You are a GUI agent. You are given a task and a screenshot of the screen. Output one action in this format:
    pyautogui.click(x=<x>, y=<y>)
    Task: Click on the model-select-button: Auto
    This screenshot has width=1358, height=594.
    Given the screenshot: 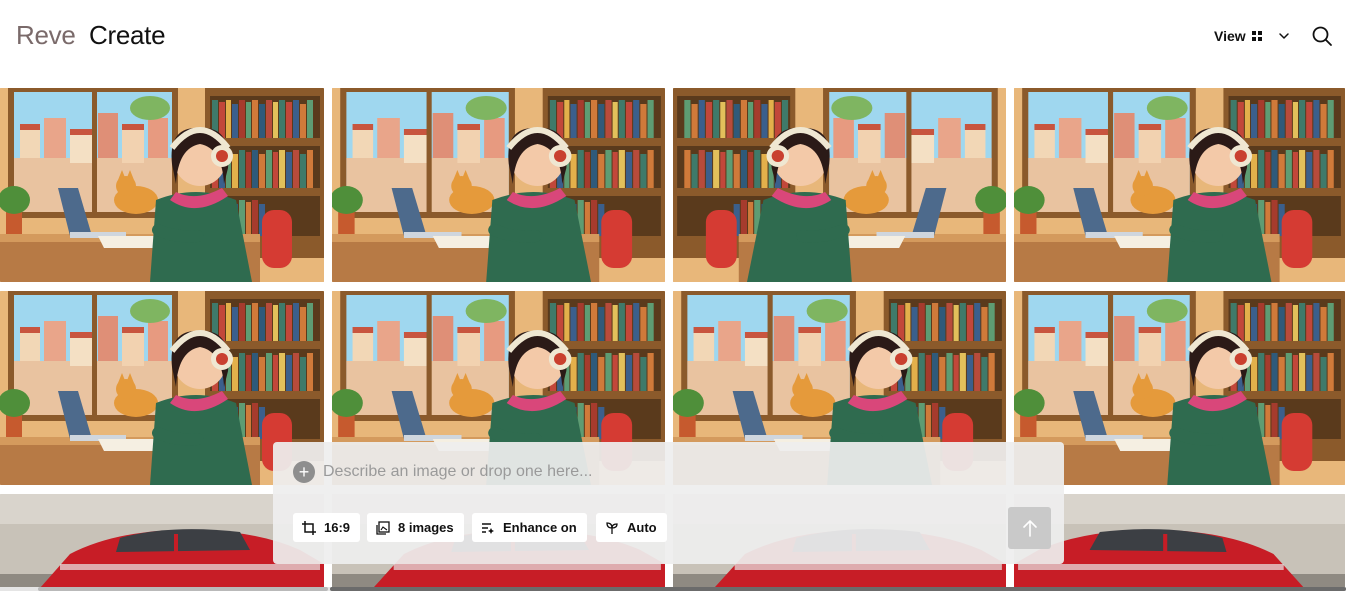 What is the action you would take?
    pyautogui.click(x=631, y=527)
    